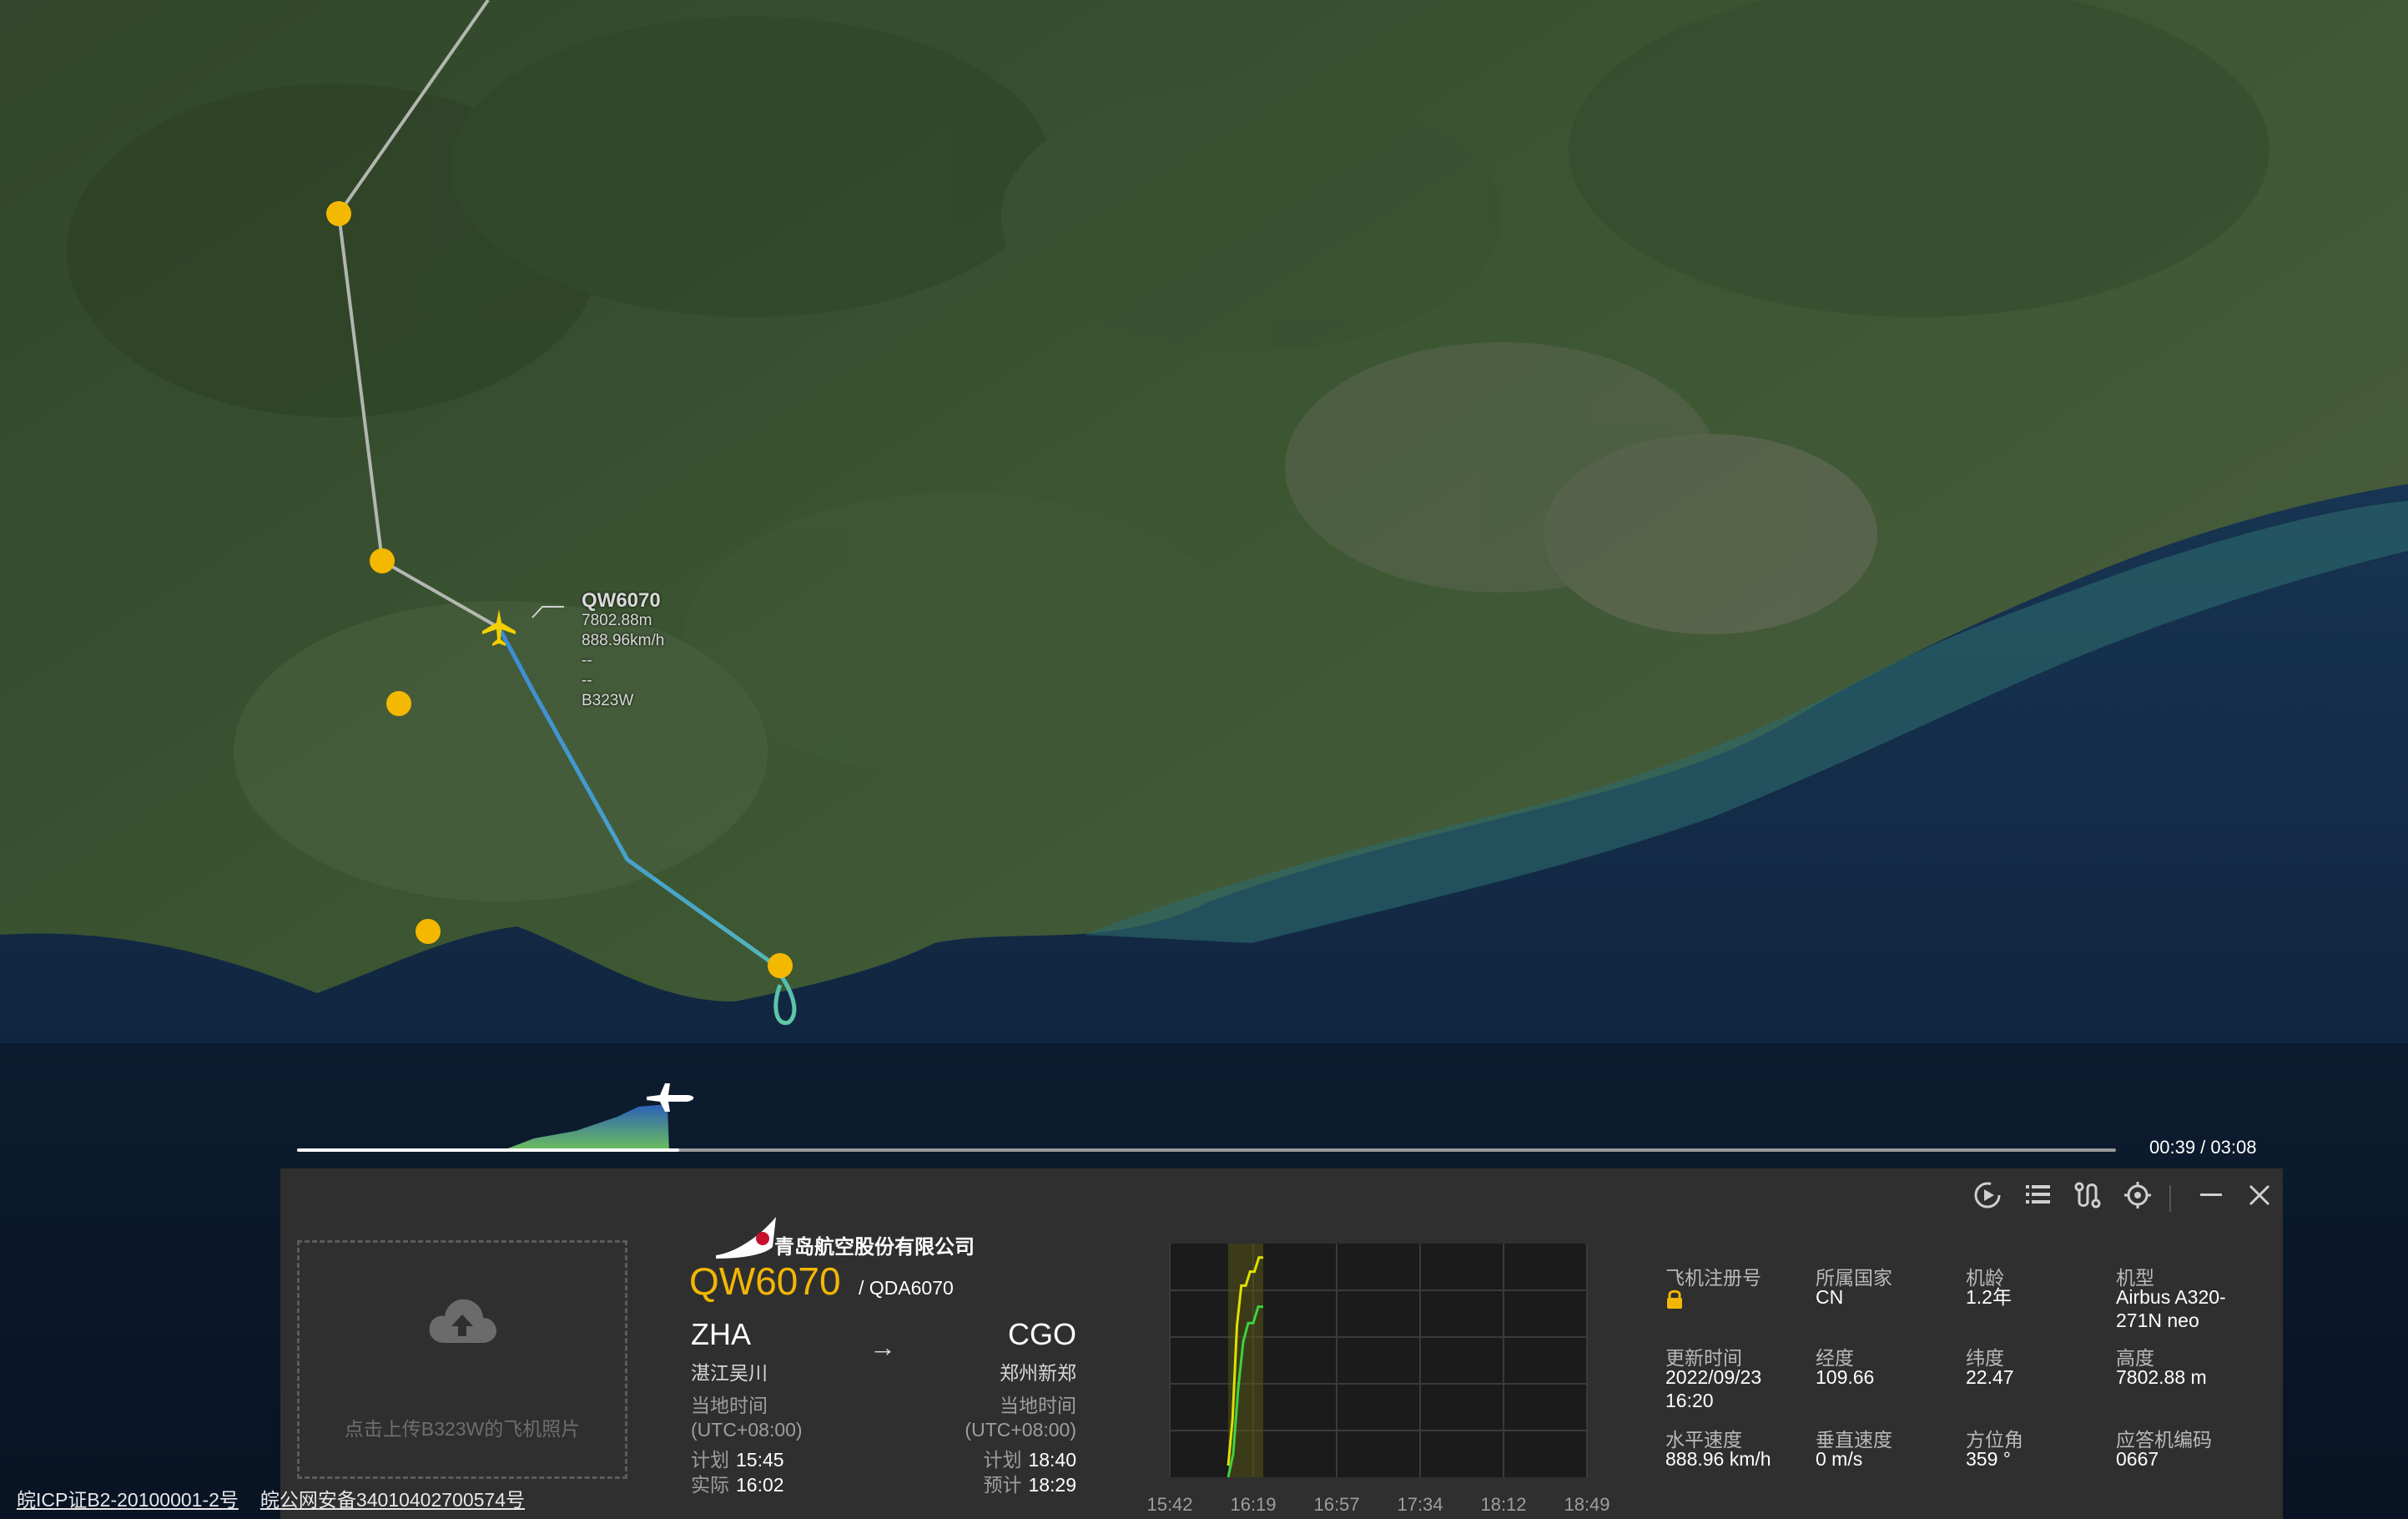 Image resolution: width=2408 pixels, height=1519 pixels. What do you see at coordinates (1020, 1418) in the screenshot?
I see `destination-timezone: 当地时间 (UTC+08:00)` at bounding box center [1020, 1418].